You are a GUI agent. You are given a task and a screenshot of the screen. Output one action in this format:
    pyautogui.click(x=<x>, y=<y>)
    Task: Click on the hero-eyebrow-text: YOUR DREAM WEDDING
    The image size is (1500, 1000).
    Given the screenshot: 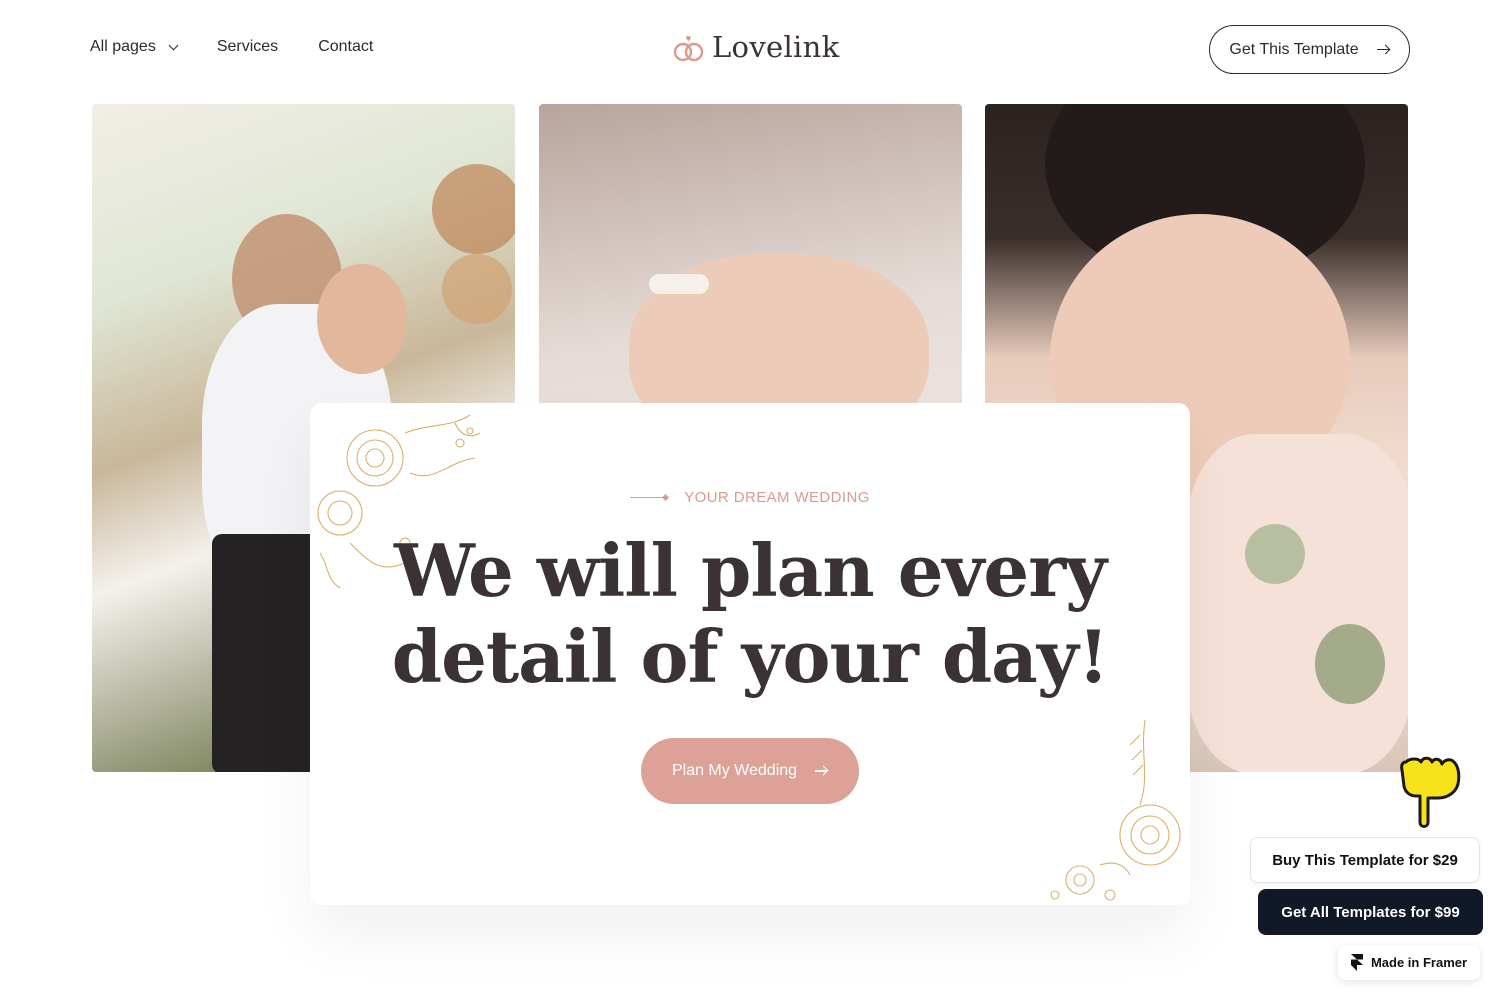 What is the action you would take?
    pyautogui.click(x=777, y=497)
    